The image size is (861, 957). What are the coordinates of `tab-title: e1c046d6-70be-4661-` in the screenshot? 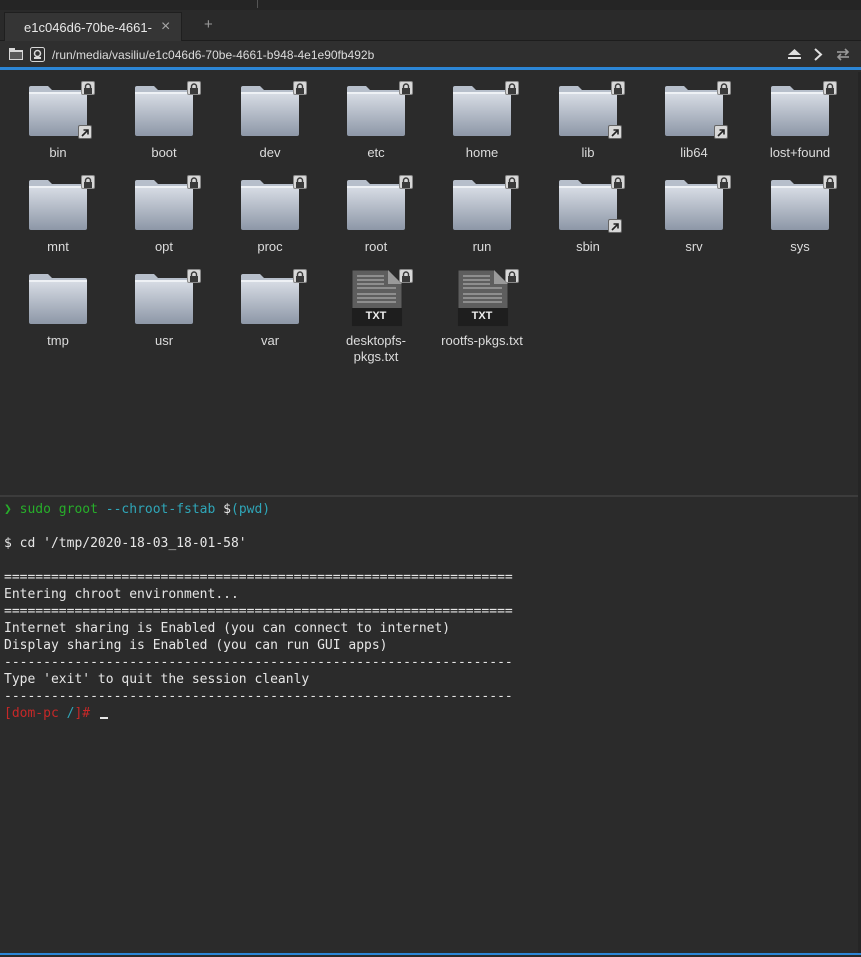 It's located at (88, 27).